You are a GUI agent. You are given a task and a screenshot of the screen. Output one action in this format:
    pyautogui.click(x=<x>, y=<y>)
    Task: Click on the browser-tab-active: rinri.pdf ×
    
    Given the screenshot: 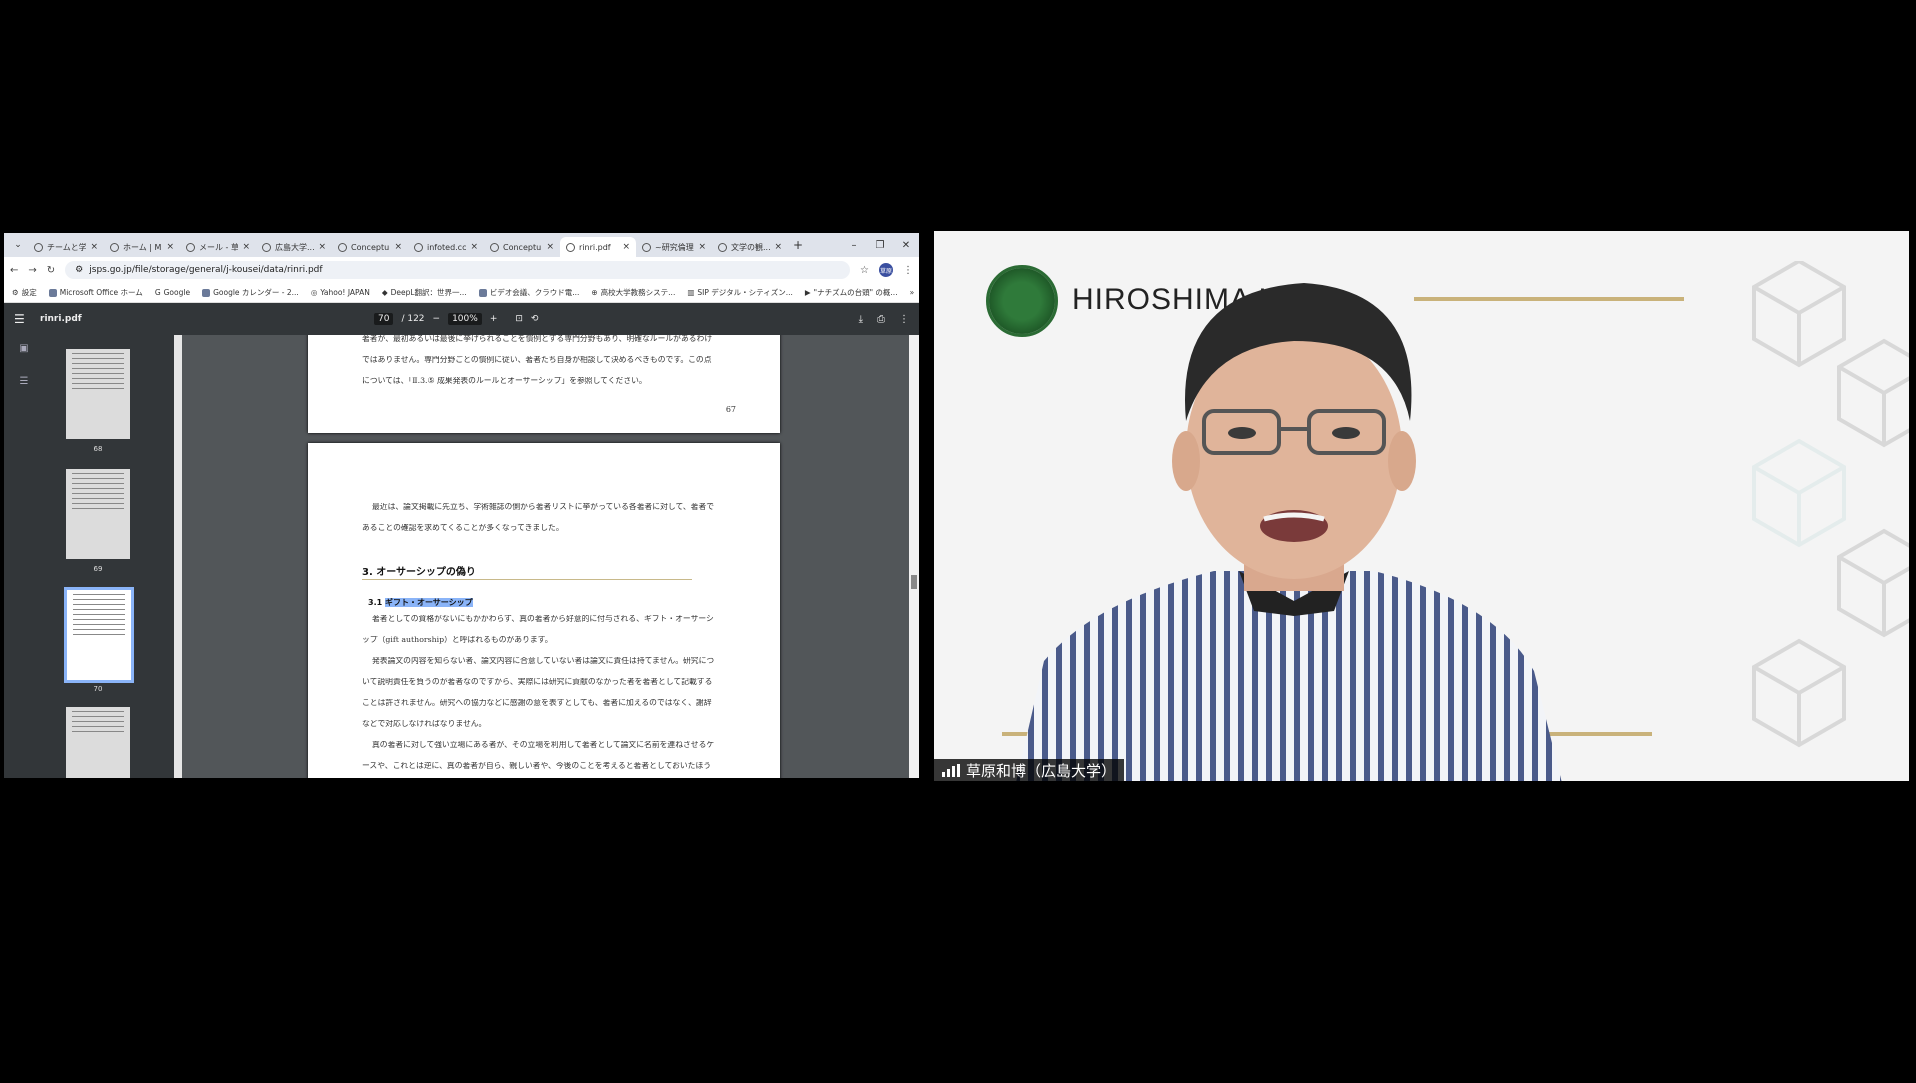 What is the action you would take?
    pyautogui.click(x=598, y=247)
    